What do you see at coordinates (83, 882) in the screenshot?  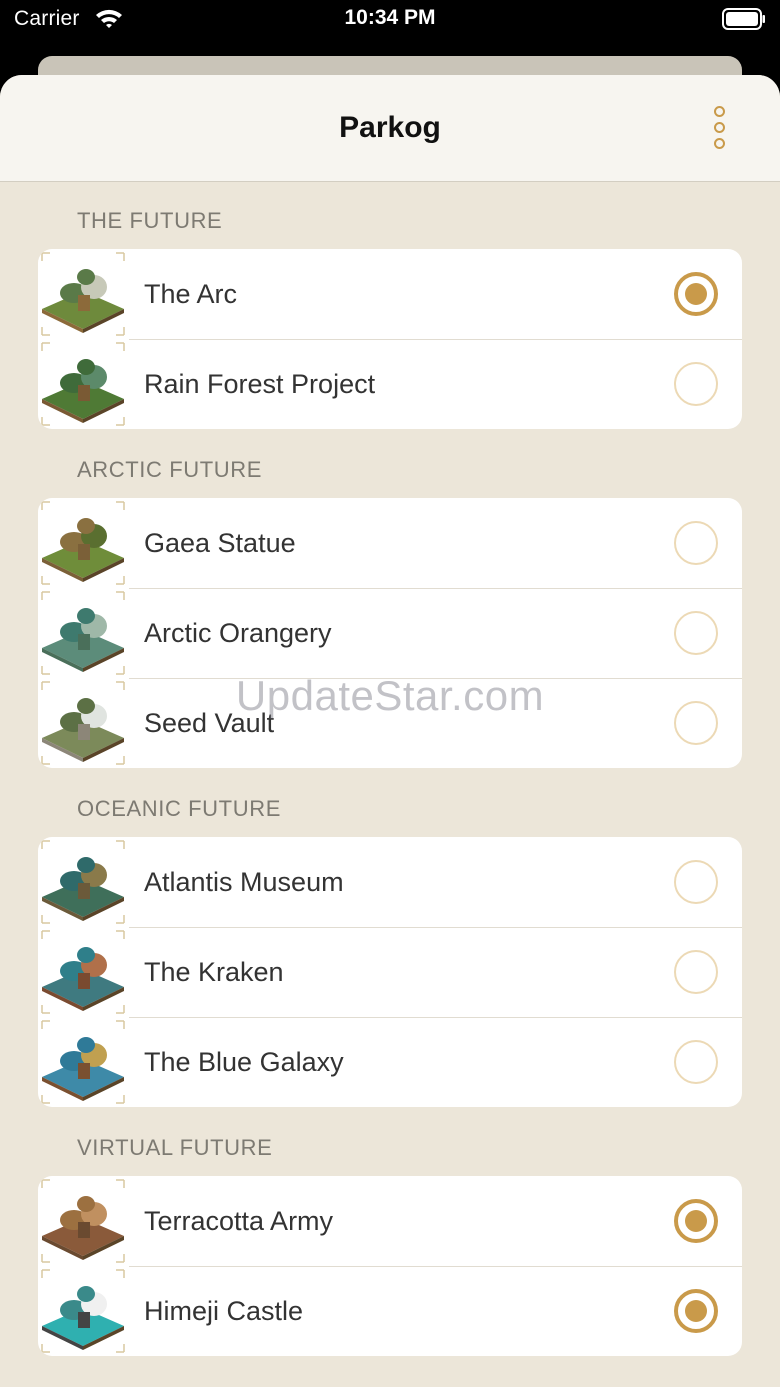 I see `atlantis-museum-icon` at bounding box center [83, 882].